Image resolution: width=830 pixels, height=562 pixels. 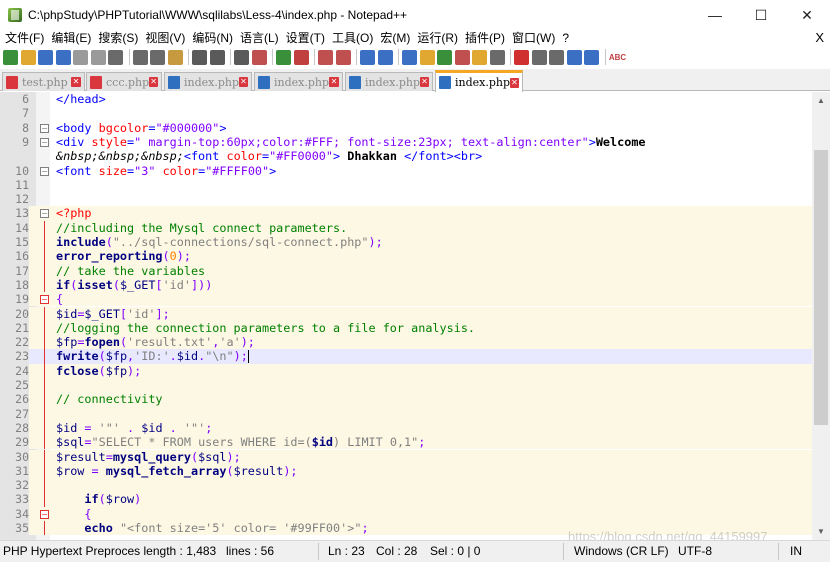 What do you see at coordinates (395, 38) in the screenshot?
I see `menu-macro: 宏(M)` at bounding box center [395, 38].